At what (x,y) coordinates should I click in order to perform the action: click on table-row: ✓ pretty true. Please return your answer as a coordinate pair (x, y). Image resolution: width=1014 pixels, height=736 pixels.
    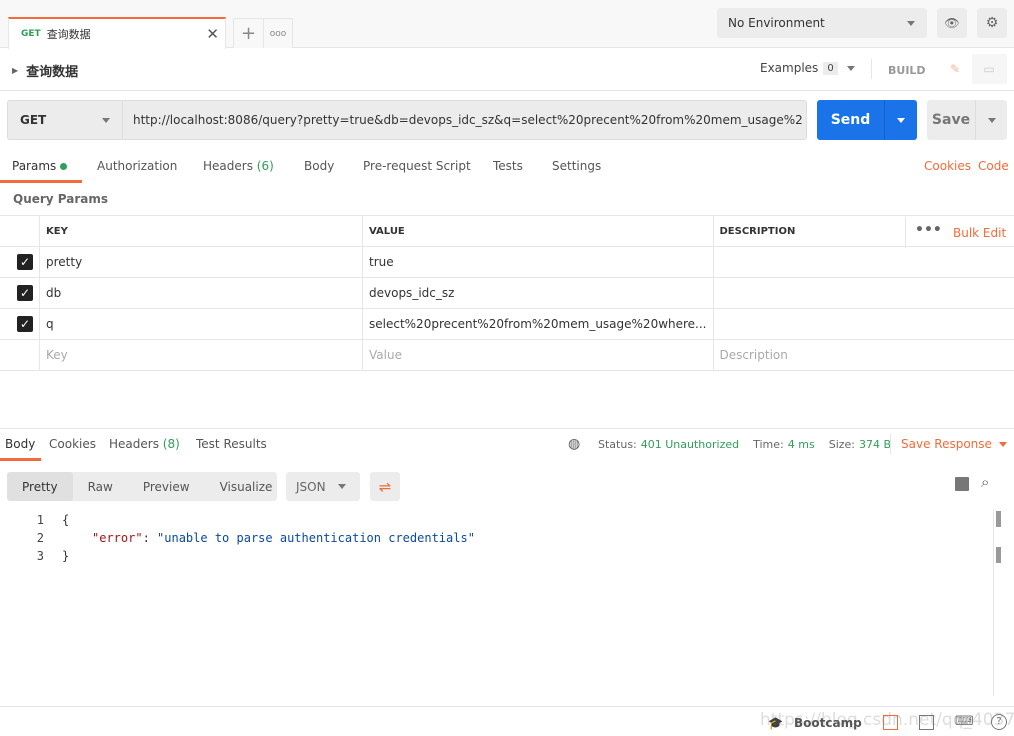
    Looking at the image, I should click on (507, 262).